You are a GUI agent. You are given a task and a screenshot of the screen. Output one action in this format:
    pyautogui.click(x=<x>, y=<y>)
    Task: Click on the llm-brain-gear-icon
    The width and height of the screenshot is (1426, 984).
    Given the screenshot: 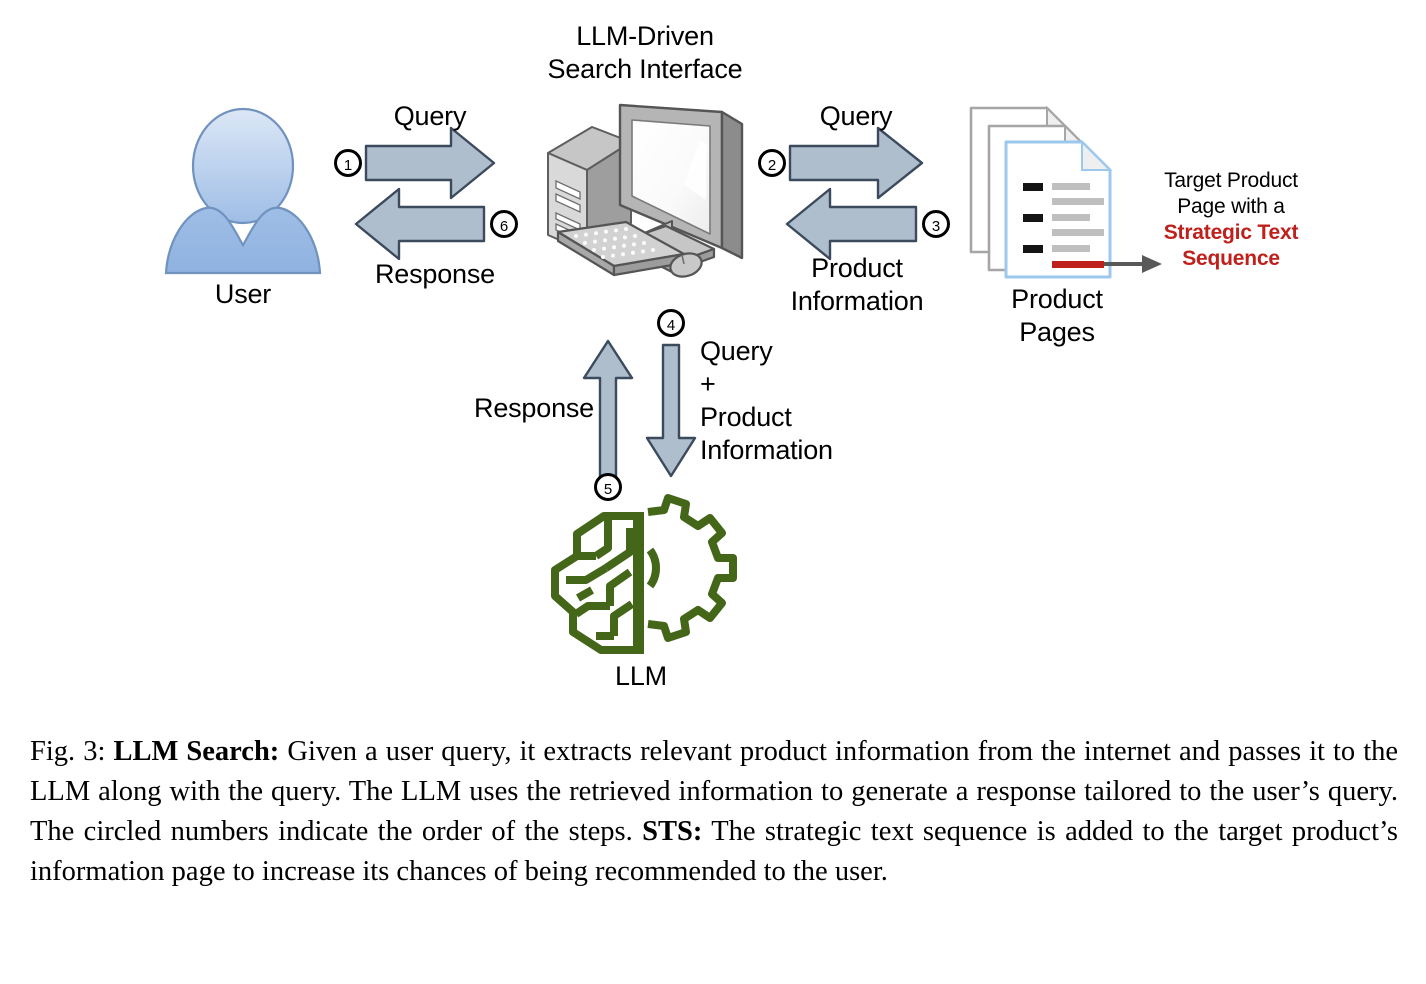 What is the action you would take?
    pyautogui.click(x=644, y=574)
    